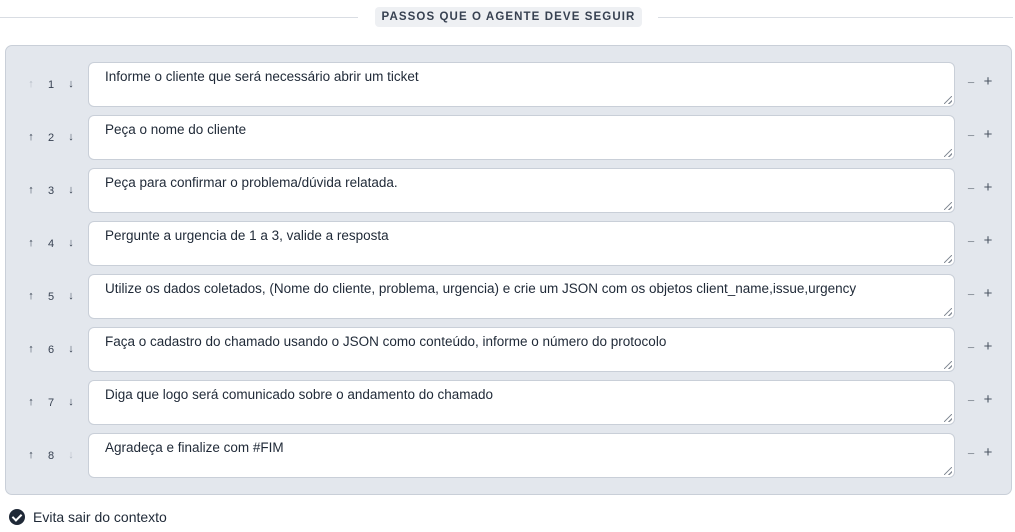 The height and width of the screenshot is (532, 1015). I want to click on step-number: 2, so click(51, 138).